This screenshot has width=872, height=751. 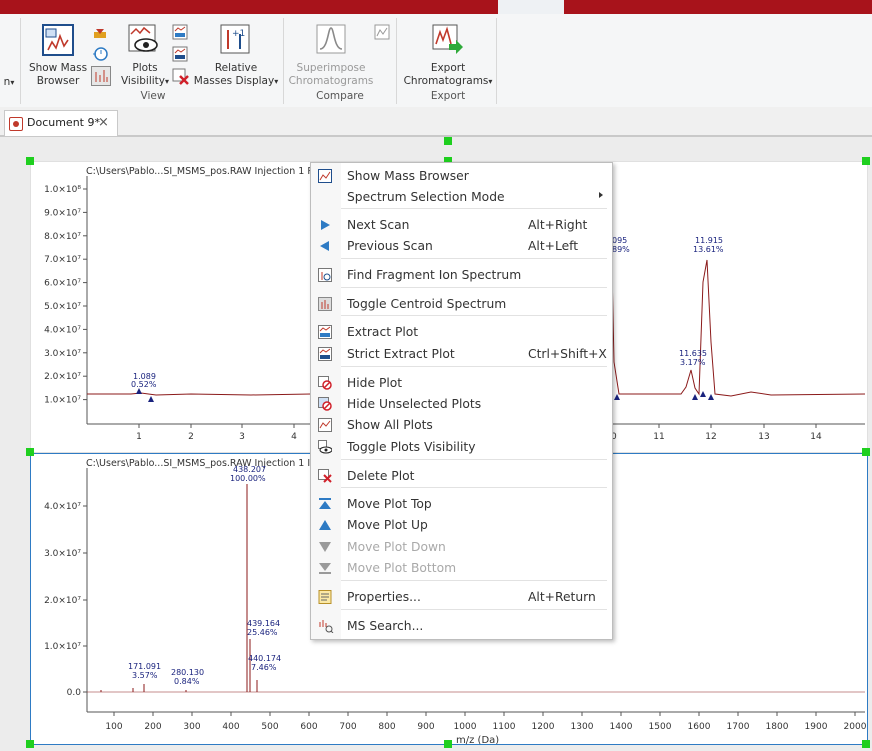 I want to click on y-tick-label: 7.0×10⁷, so click(x=62, y=260).